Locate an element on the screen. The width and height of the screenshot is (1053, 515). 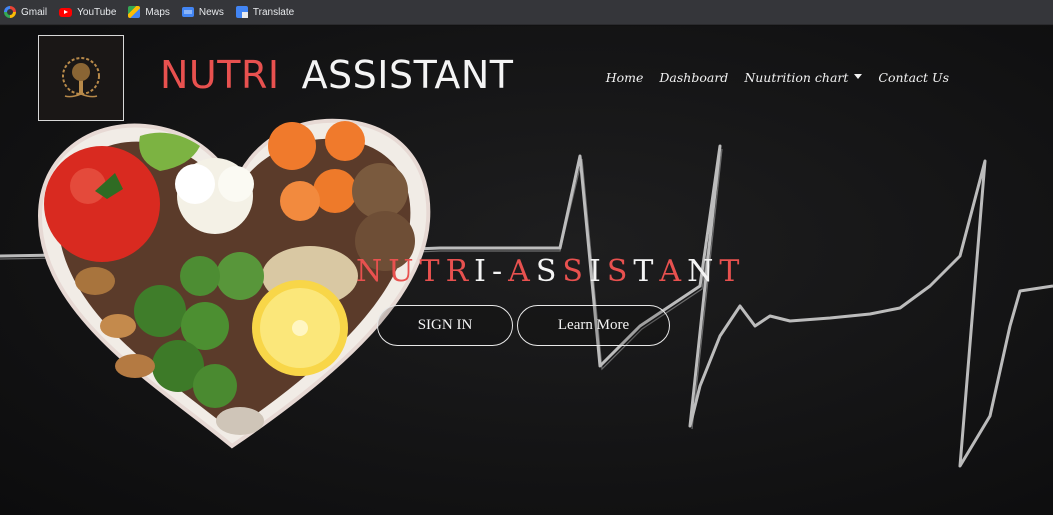
bookmark-news: News is located at coordinates (202, 12).